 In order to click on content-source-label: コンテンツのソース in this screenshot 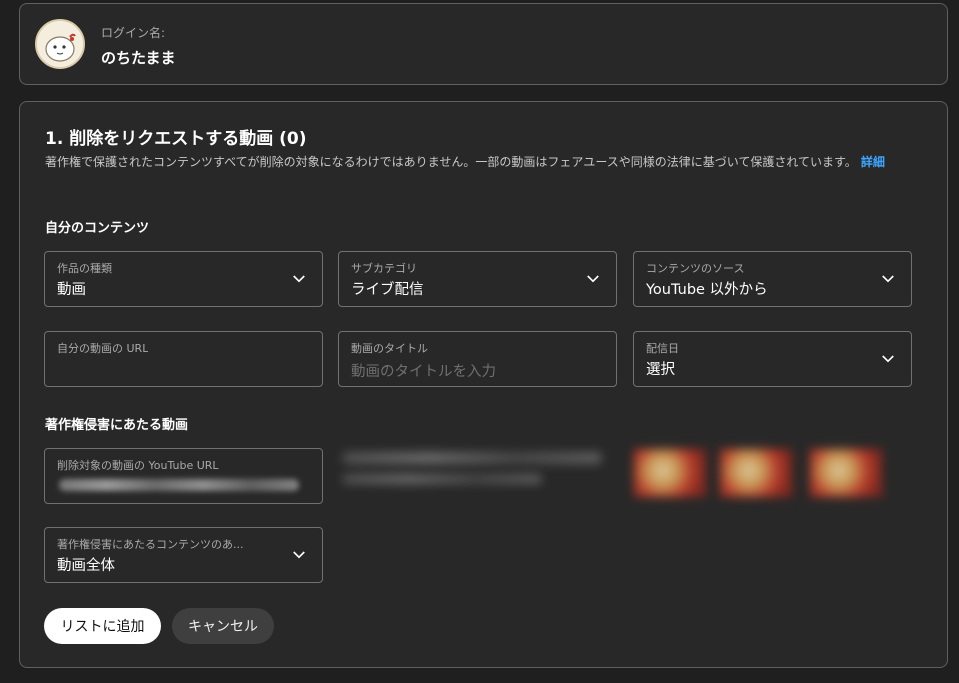, I will do `click(695, 268)`.